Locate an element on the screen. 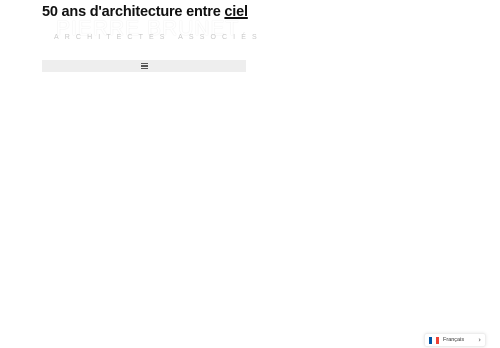 The width and height of the screenshot is (500, 348). hamburger-menu-icon is located at coordinates (144, 66).